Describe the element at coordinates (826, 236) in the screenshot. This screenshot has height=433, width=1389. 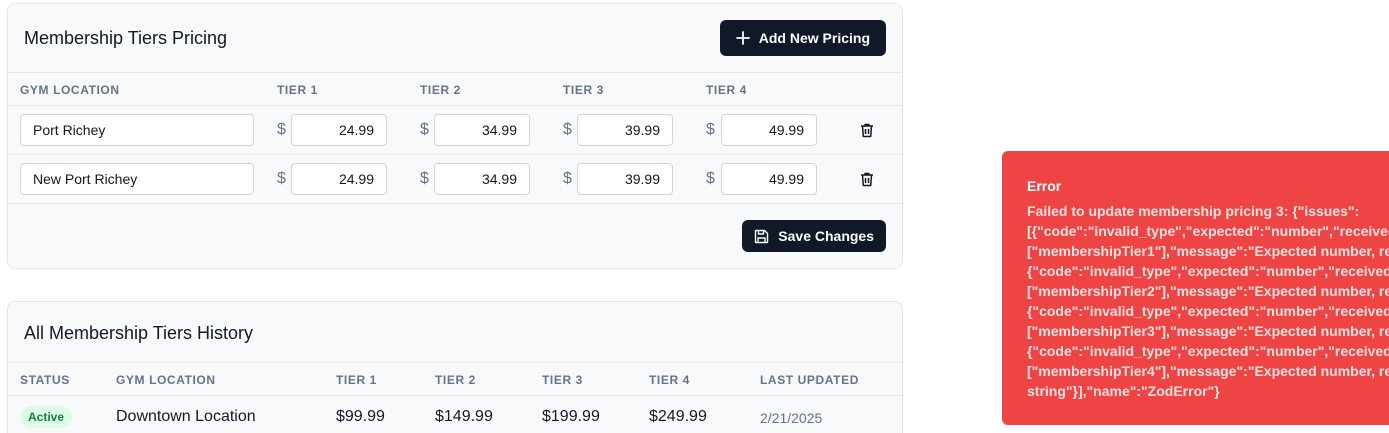
I see `save-changes-label: Save Changes` at that location.